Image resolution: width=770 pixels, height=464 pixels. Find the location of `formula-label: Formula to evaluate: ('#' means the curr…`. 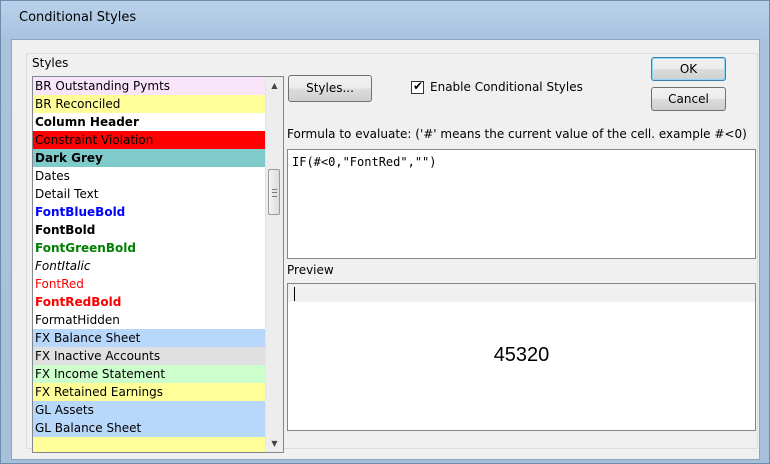

formula-label: Formula to evaluate: ('#' means the curr… is located at coordinates (517, 134).